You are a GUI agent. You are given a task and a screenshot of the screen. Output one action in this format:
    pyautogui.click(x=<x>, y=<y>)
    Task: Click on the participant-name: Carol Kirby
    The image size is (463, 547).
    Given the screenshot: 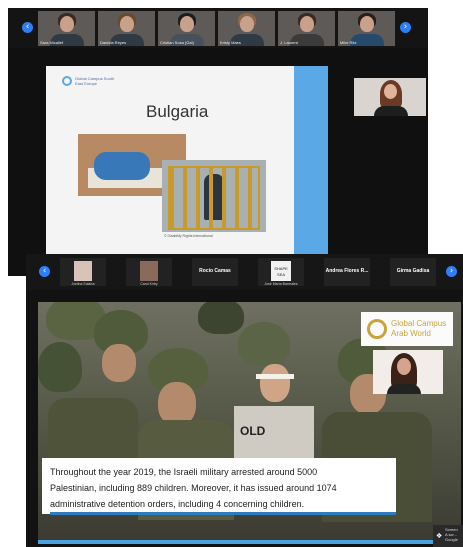 What is the action you would take?
    pyautogui.click(x=149, y=284)
    